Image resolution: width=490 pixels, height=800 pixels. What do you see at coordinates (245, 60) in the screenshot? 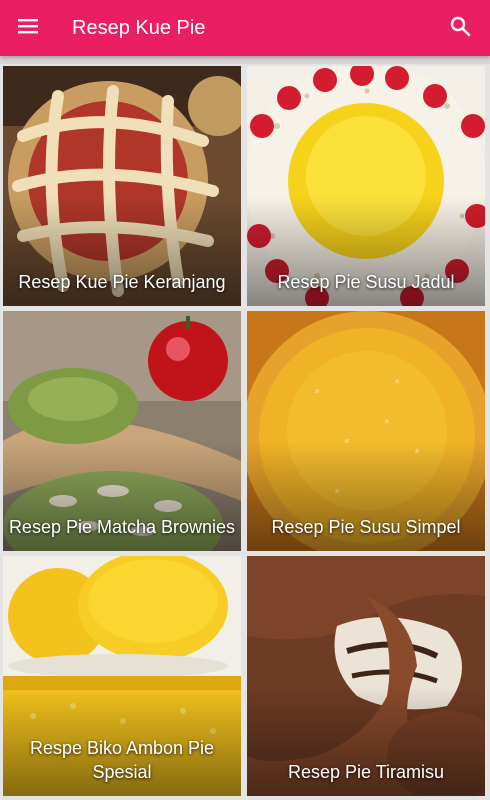
I see `scrolled-row-edge` at bounding box center [245, 60].